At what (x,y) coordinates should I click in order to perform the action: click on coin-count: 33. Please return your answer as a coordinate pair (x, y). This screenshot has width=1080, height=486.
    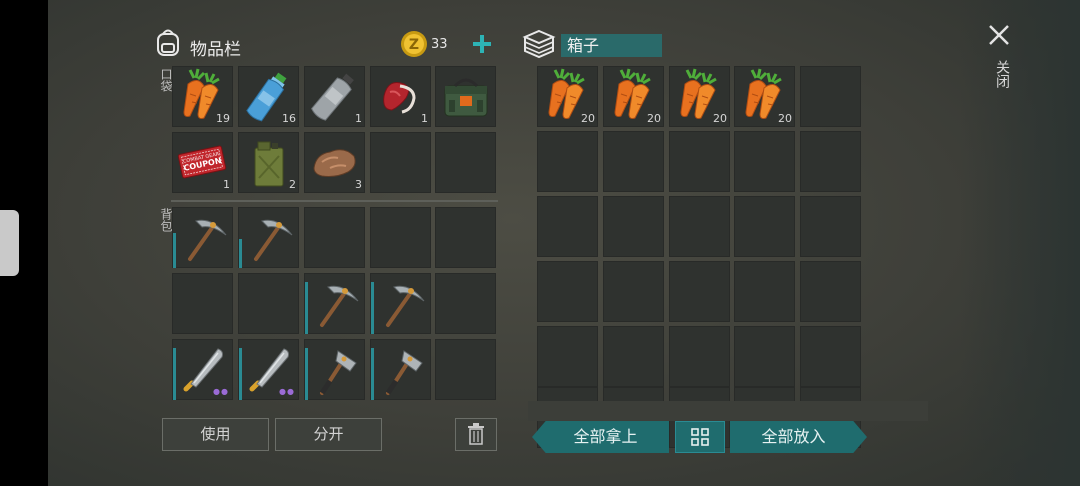
    Looking at the image, I should click on (439, 44).